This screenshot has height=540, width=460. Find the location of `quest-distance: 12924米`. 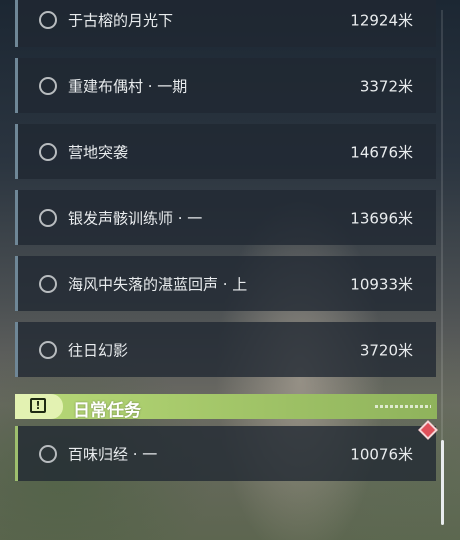

quest-distance: 12924米 is located at coordinates (381, 20).